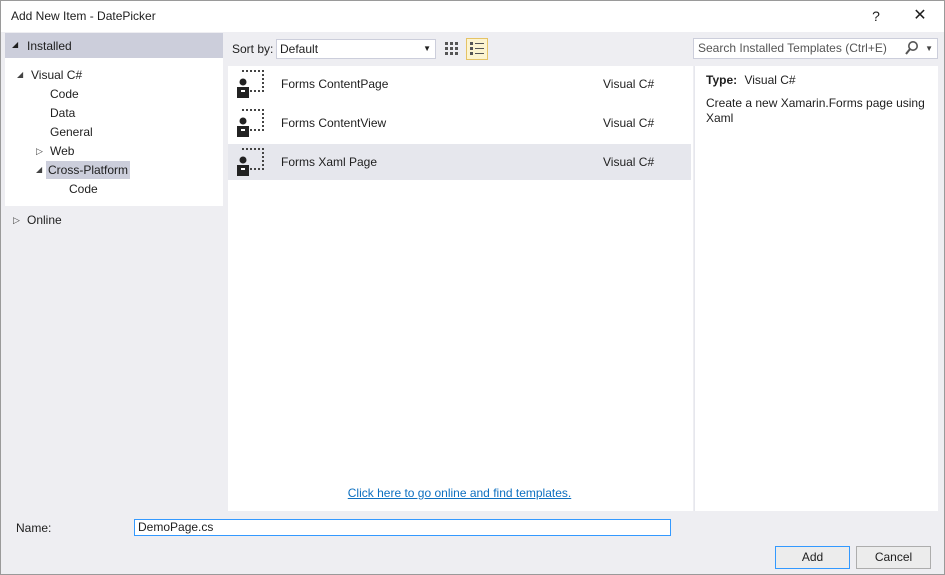 This screenshot has width=945, height=575. I want to click on tree-node-label: General, so click(71, 132).